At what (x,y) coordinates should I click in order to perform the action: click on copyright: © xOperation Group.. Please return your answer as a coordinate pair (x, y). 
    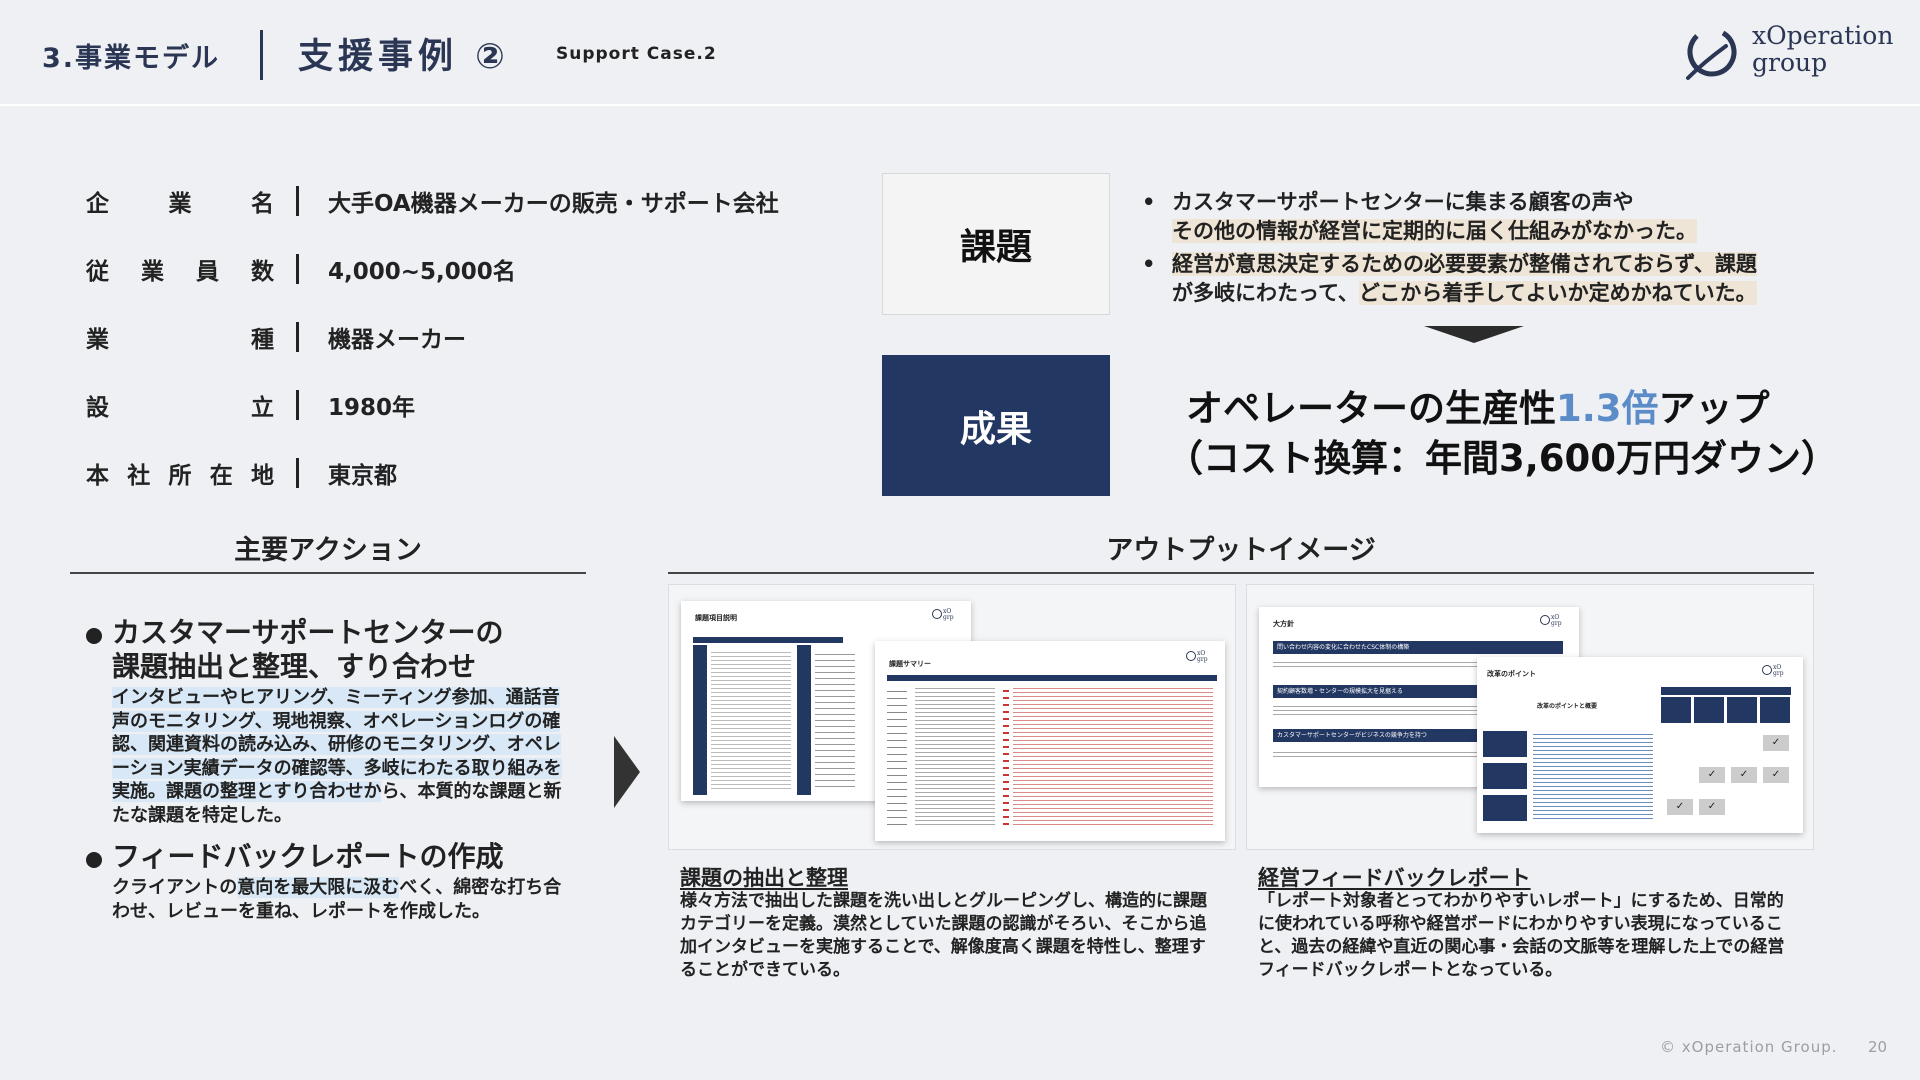
    Looking at the image, I should click on (1749, 1047).